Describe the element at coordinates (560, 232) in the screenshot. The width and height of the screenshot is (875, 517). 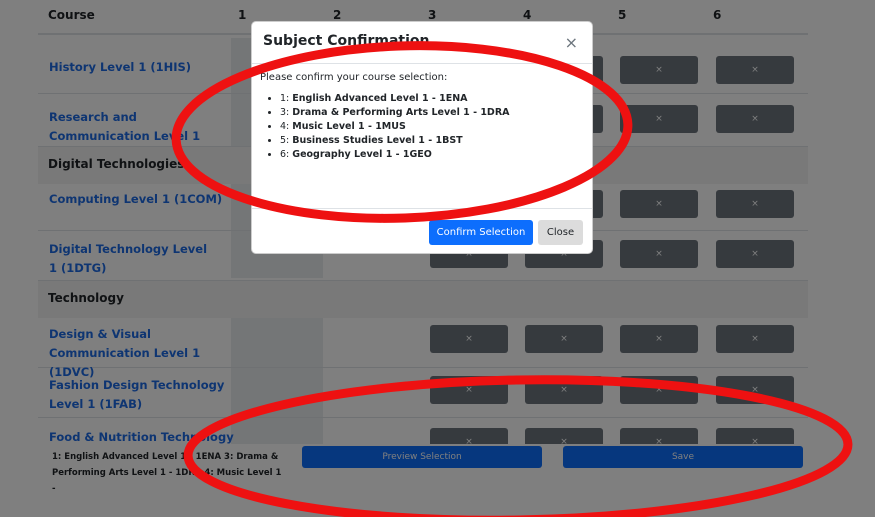
I see `close-button: Close` at that location.